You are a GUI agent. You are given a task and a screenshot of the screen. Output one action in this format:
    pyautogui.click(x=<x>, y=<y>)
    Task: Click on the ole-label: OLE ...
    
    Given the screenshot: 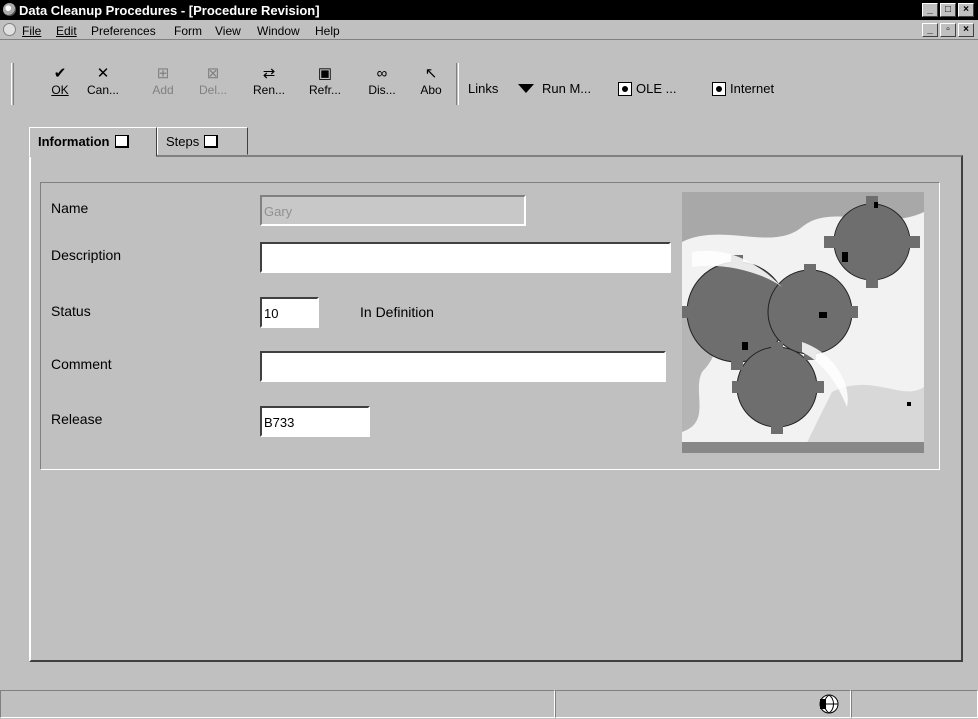 What is the action you would take?
    pyautogui.click(x=656, y=88)
    